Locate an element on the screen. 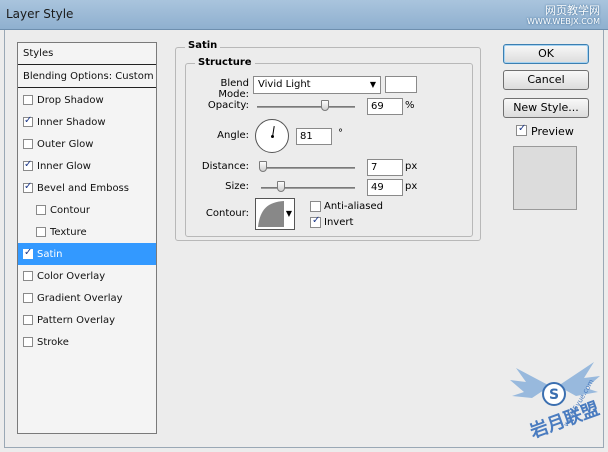  opacity-value: 69 is located at coordinates (377, 106).